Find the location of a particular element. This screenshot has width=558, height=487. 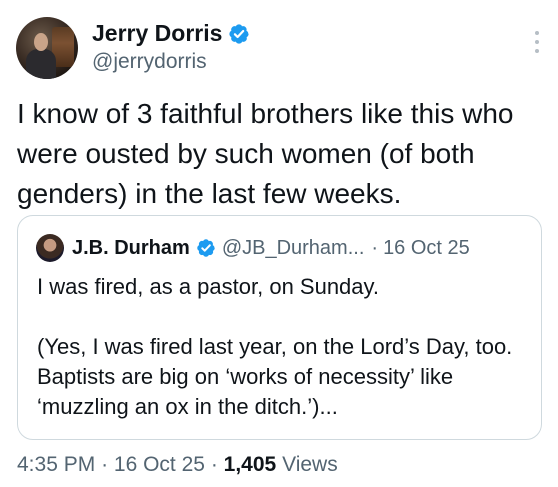

author-name-row: Jerry Dorris is located at coordinates (171, 33).